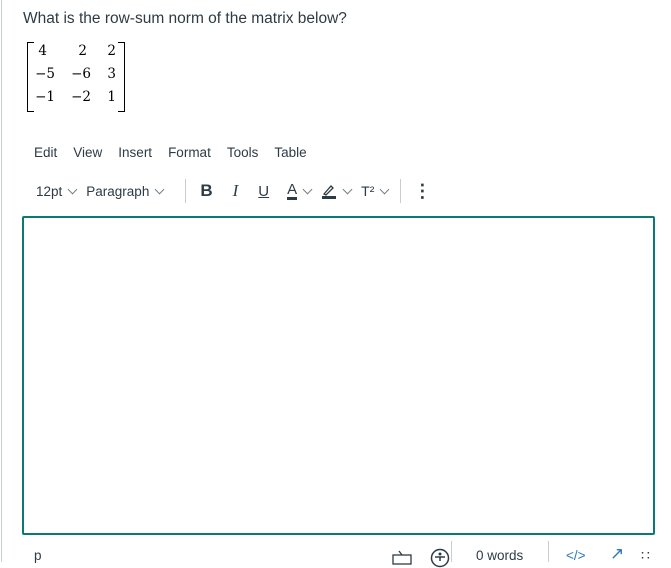 This screenshot has height=568, width=671. I want to click on editor-menubar: Edit View Insert Format Tools Table, so click(178, 152).